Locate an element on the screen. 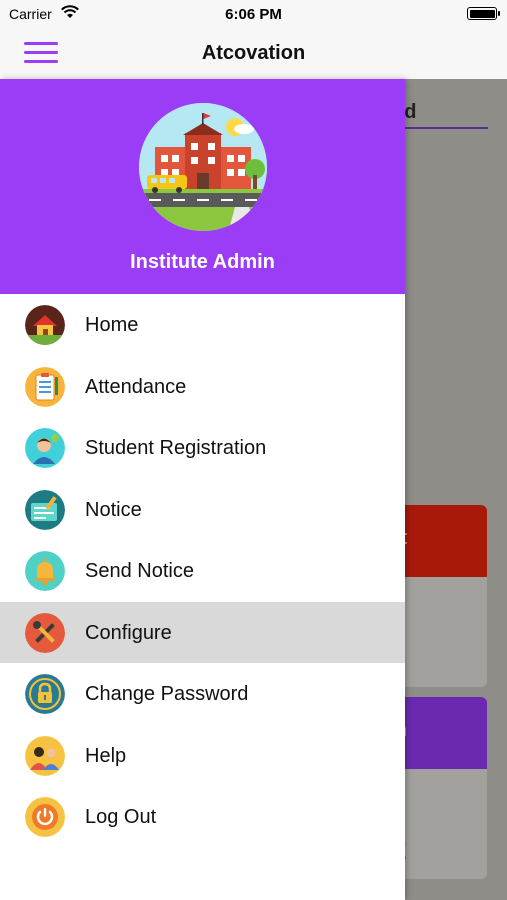 The width and height of the screenshot is (507, 900). power-icon is located at coordinates (45, 817).